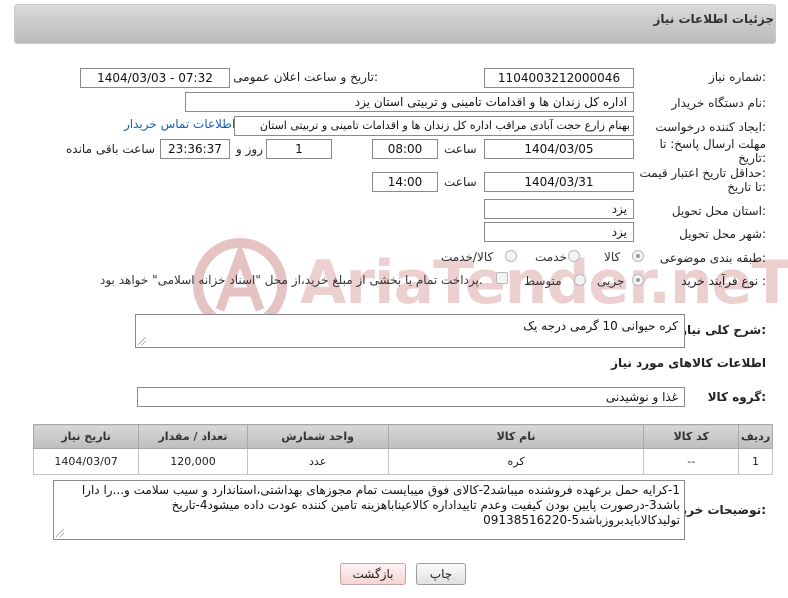 The width and height of the screenshot is (788, 598). Describe the element at coordinates (713, 19) in the screenshot. I see `panel-title: جزئیات اطلاعات نیاز` at that location.